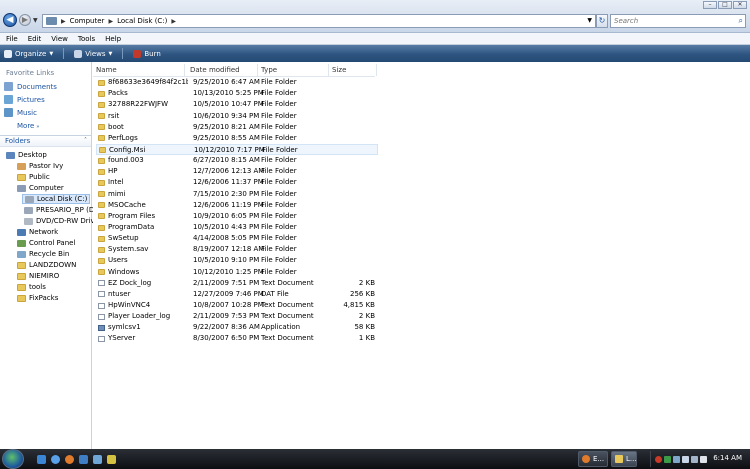 Image resolution: width=750 pixels, height=469 pixels. I want to click on tree-public: Public, so click(33, 177).